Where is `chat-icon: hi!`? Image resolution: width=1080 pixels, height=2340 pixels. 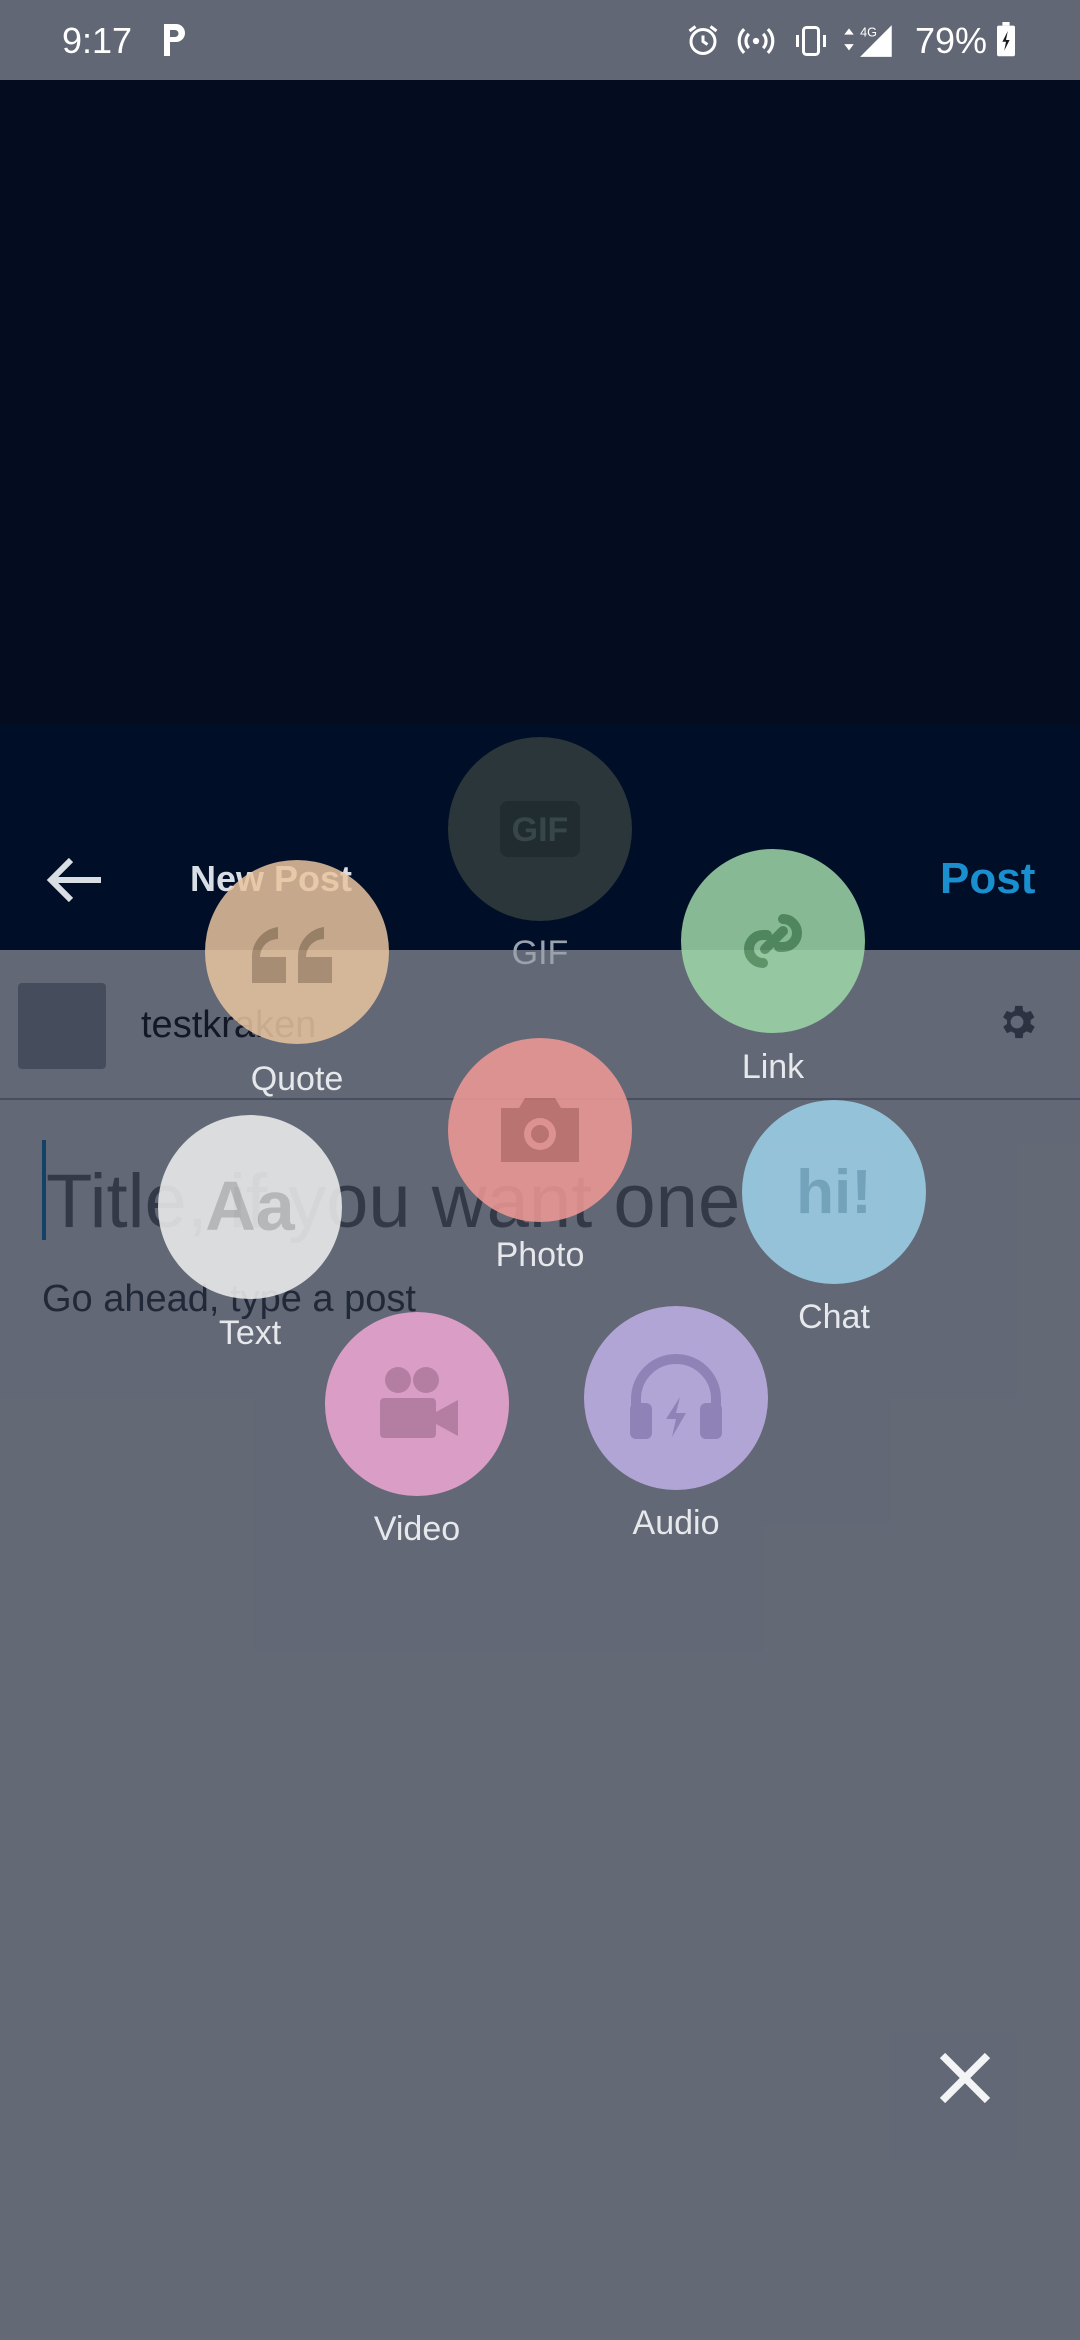
chat-icon: hi! is located at coordinates (834, 1192).